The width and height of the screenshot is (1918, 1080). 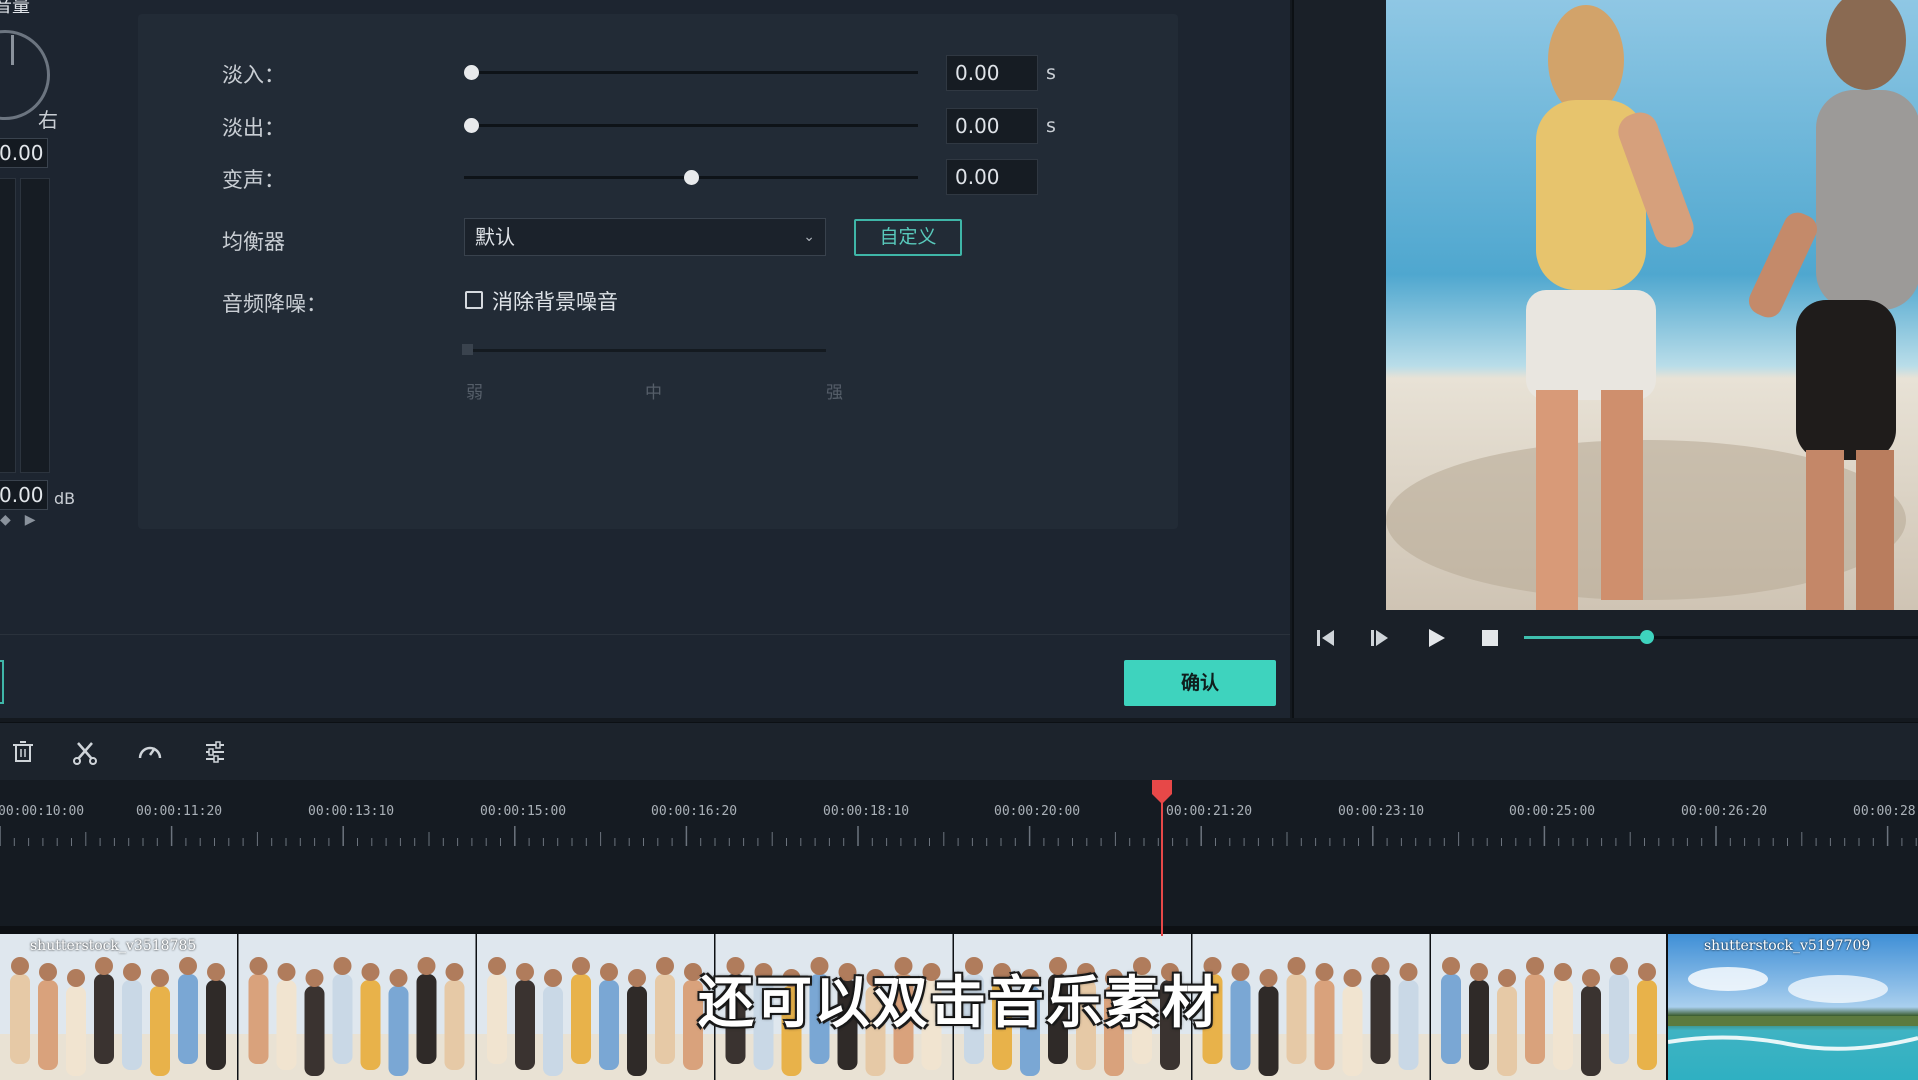 I want to click on pitch-value-field: 0.00, so click(x=992, y=177).